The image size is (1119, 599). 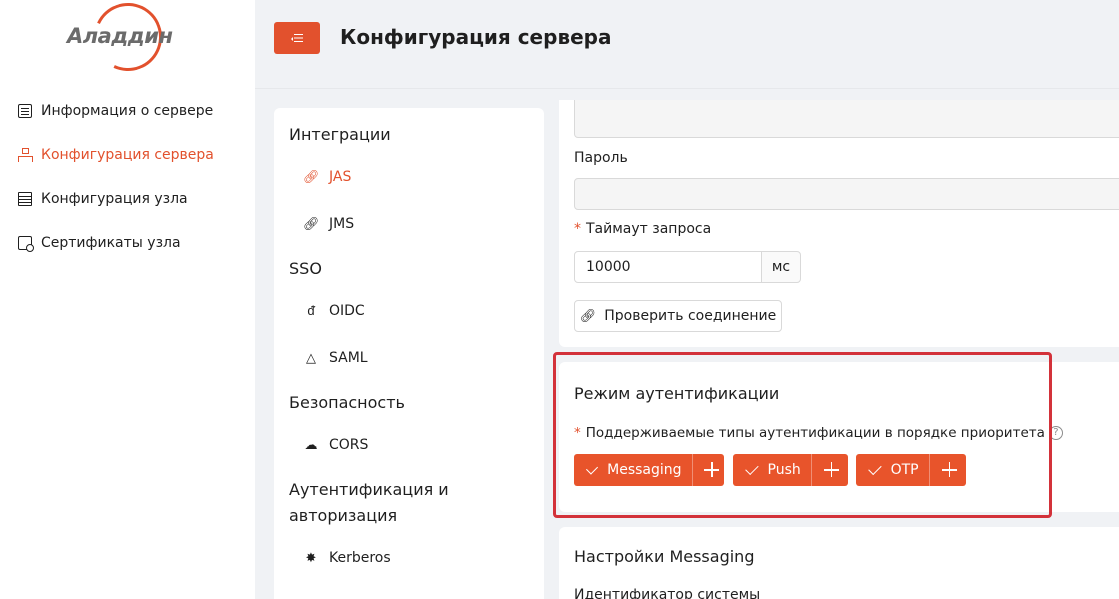 What do you see at coordinates (26, 244) in the screenshot?
I see `certificate-icon` at bounding box center [26, 244].